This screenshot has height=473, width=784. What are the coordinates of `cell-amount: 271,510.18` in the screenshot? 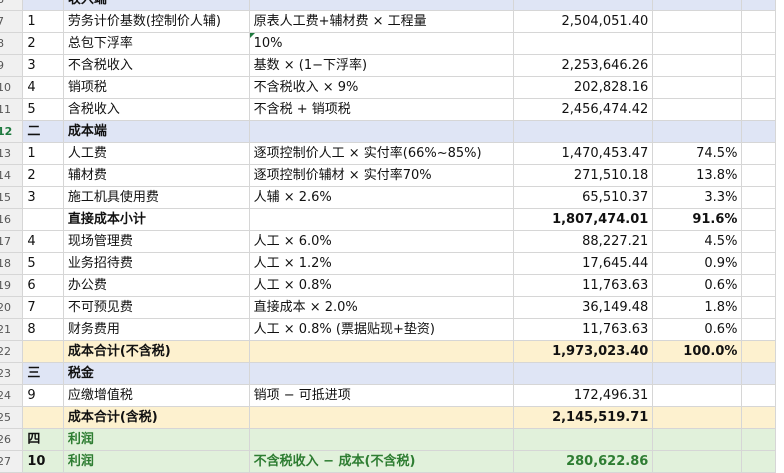 It's located at (583, 175).